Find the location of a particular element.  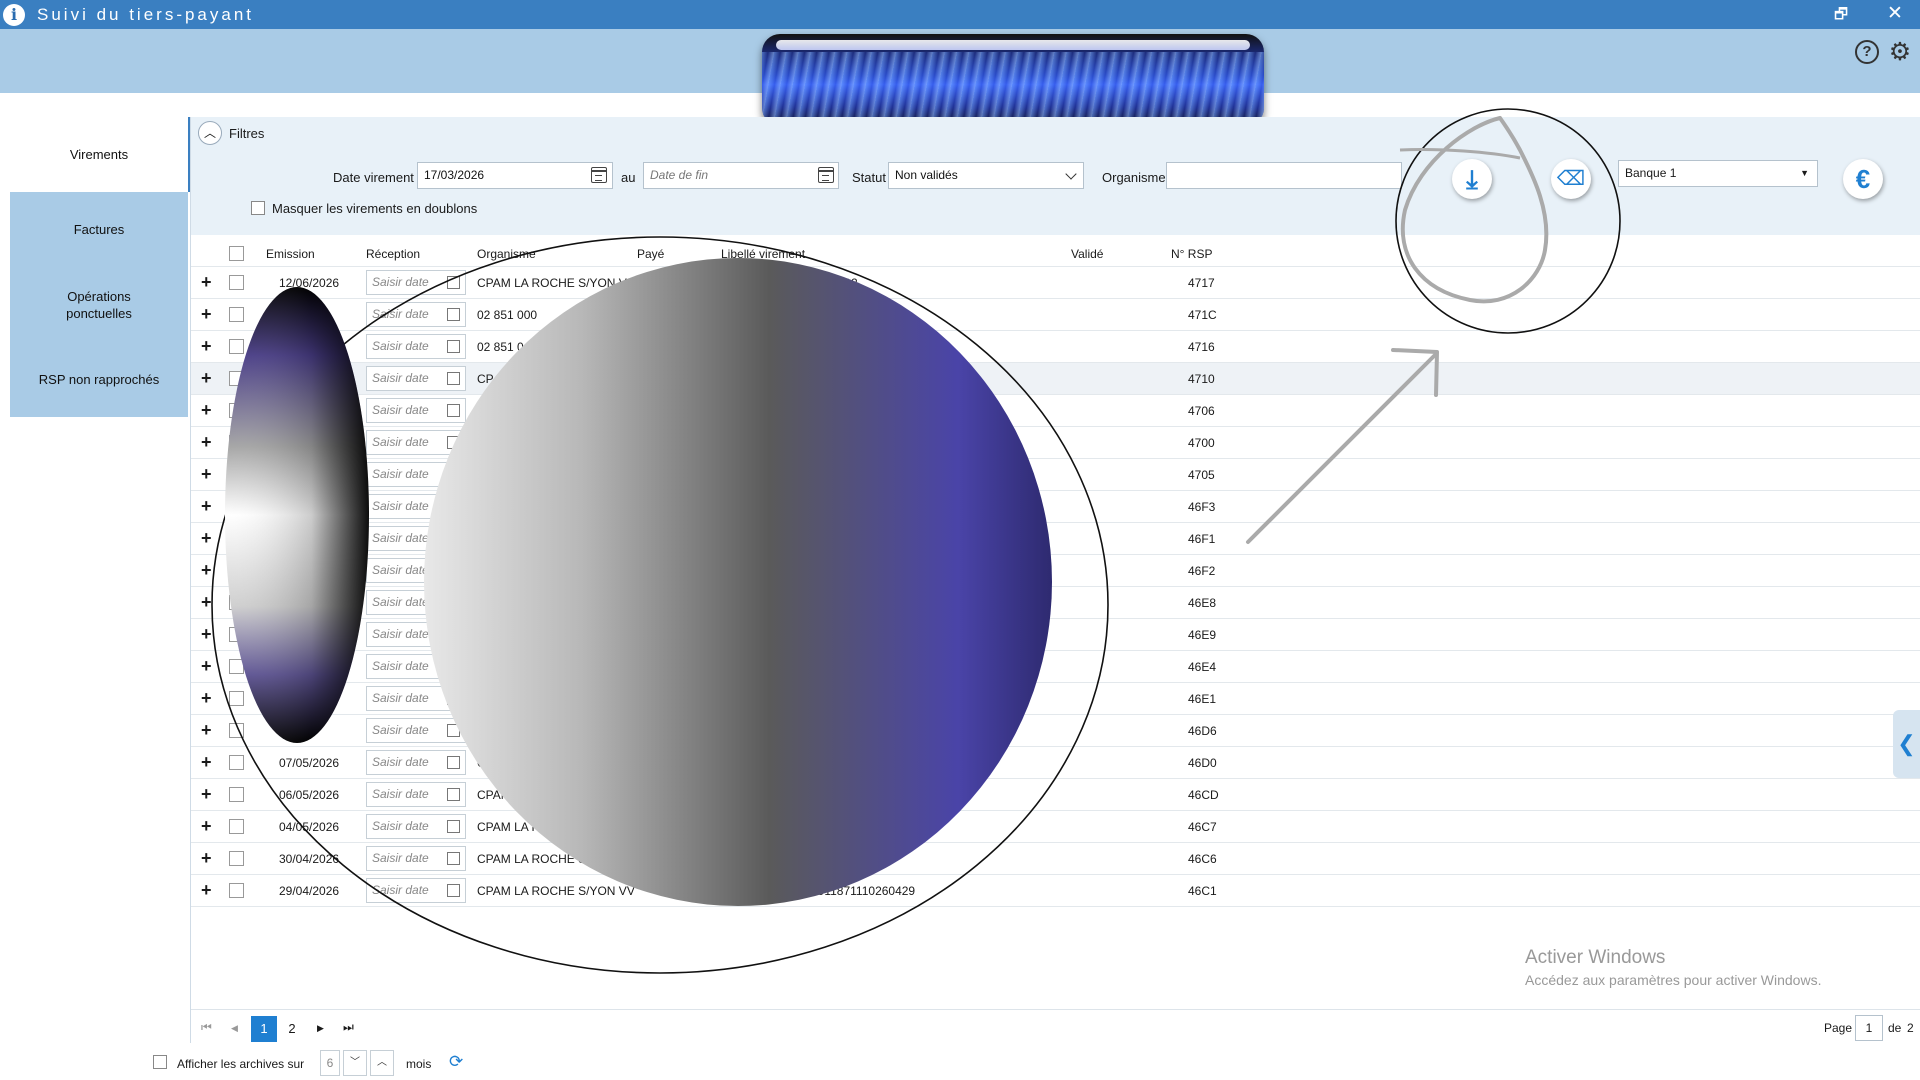

settings-gear-icon: ⚙ is located at coordinates (1900, 52).